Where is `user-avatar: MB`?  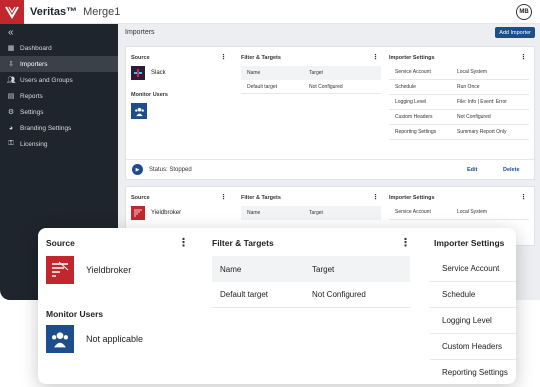
user-avatar: MB is located at coordinates (524, 12).